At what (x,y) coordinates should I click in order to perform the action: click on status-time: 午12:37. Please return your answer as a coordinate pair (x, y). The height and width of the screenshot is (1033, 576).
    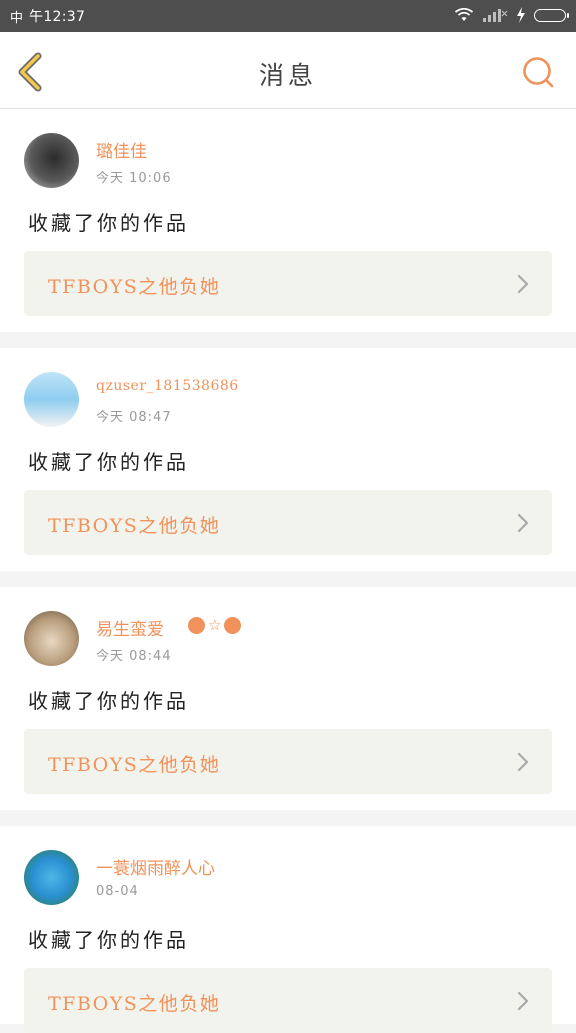
    Looking at the image, I should click on (57, 17).